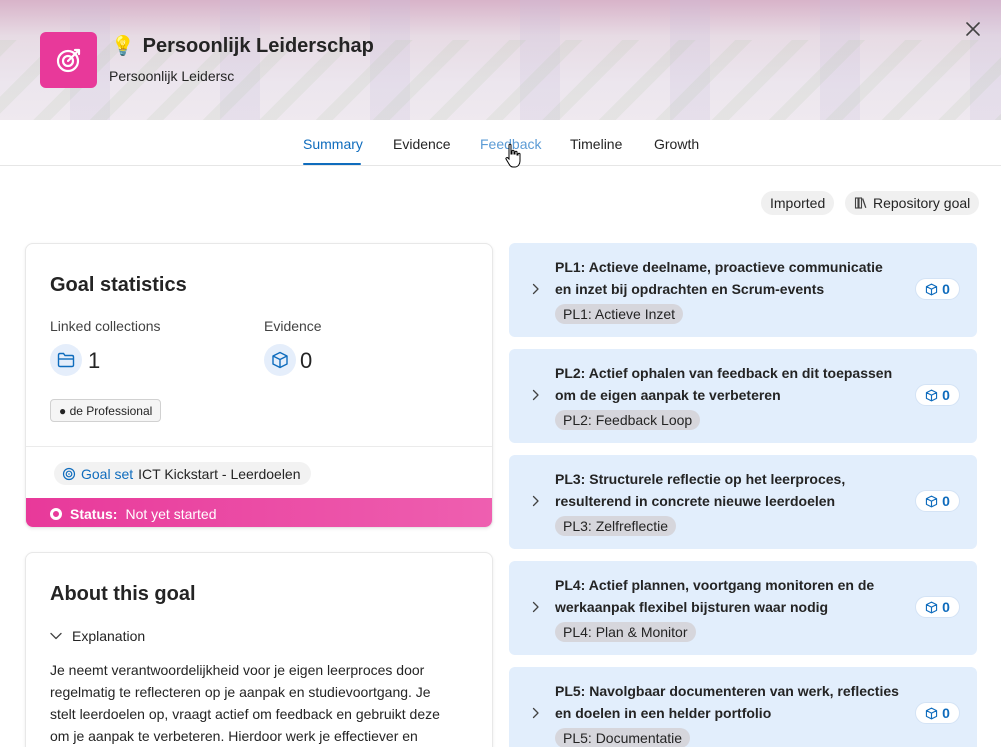  Describe the element at coordinates (94, 513) in the screenshot. I see `status-label: Status:` at that location.